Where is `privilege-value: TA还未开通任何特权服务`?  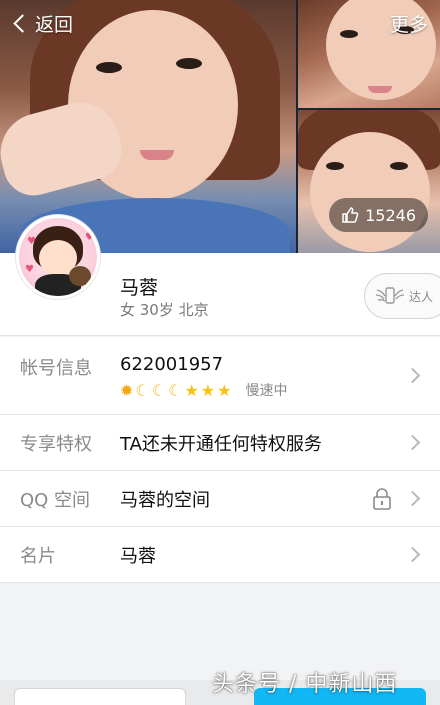
privilege-value: TA还未开通任何特权服务 is located at coordinates (221, 444).